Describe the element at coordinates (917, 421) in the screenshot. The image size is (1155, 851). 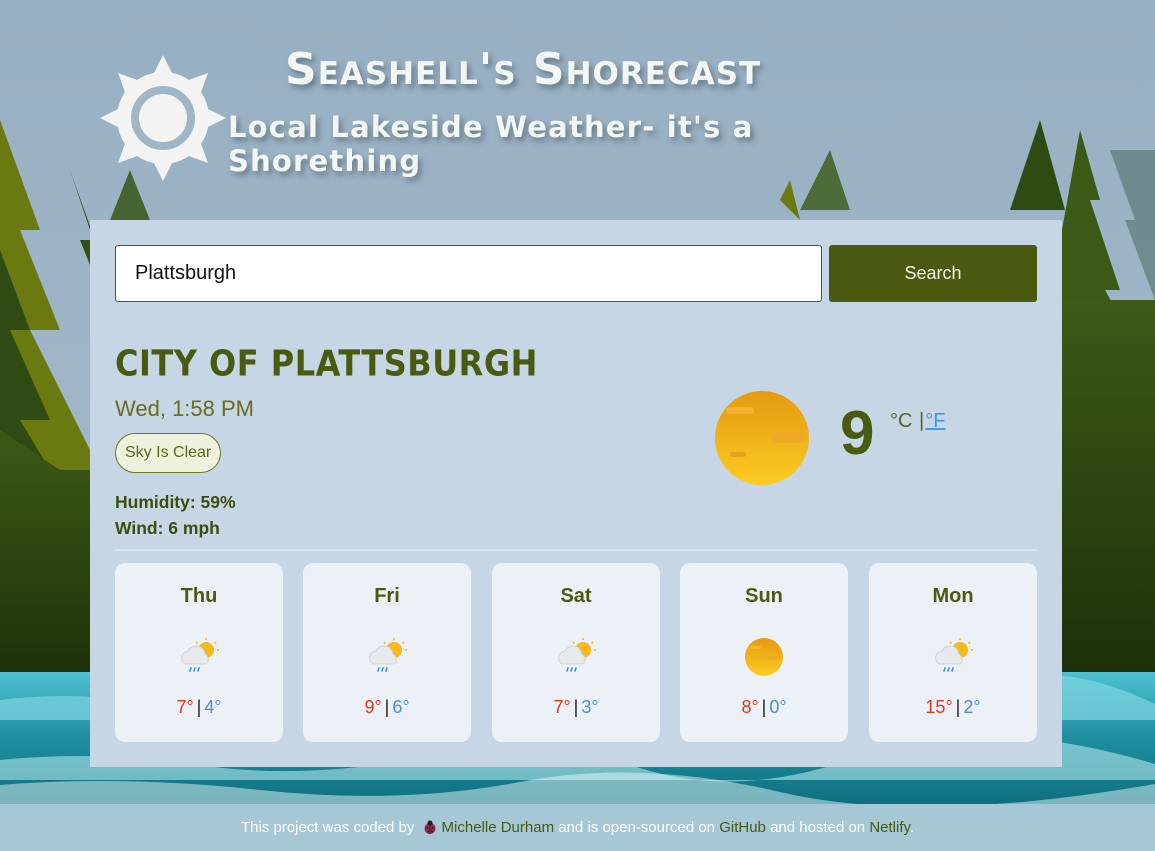
I see `unit-toggle: °C |°F` at that location.